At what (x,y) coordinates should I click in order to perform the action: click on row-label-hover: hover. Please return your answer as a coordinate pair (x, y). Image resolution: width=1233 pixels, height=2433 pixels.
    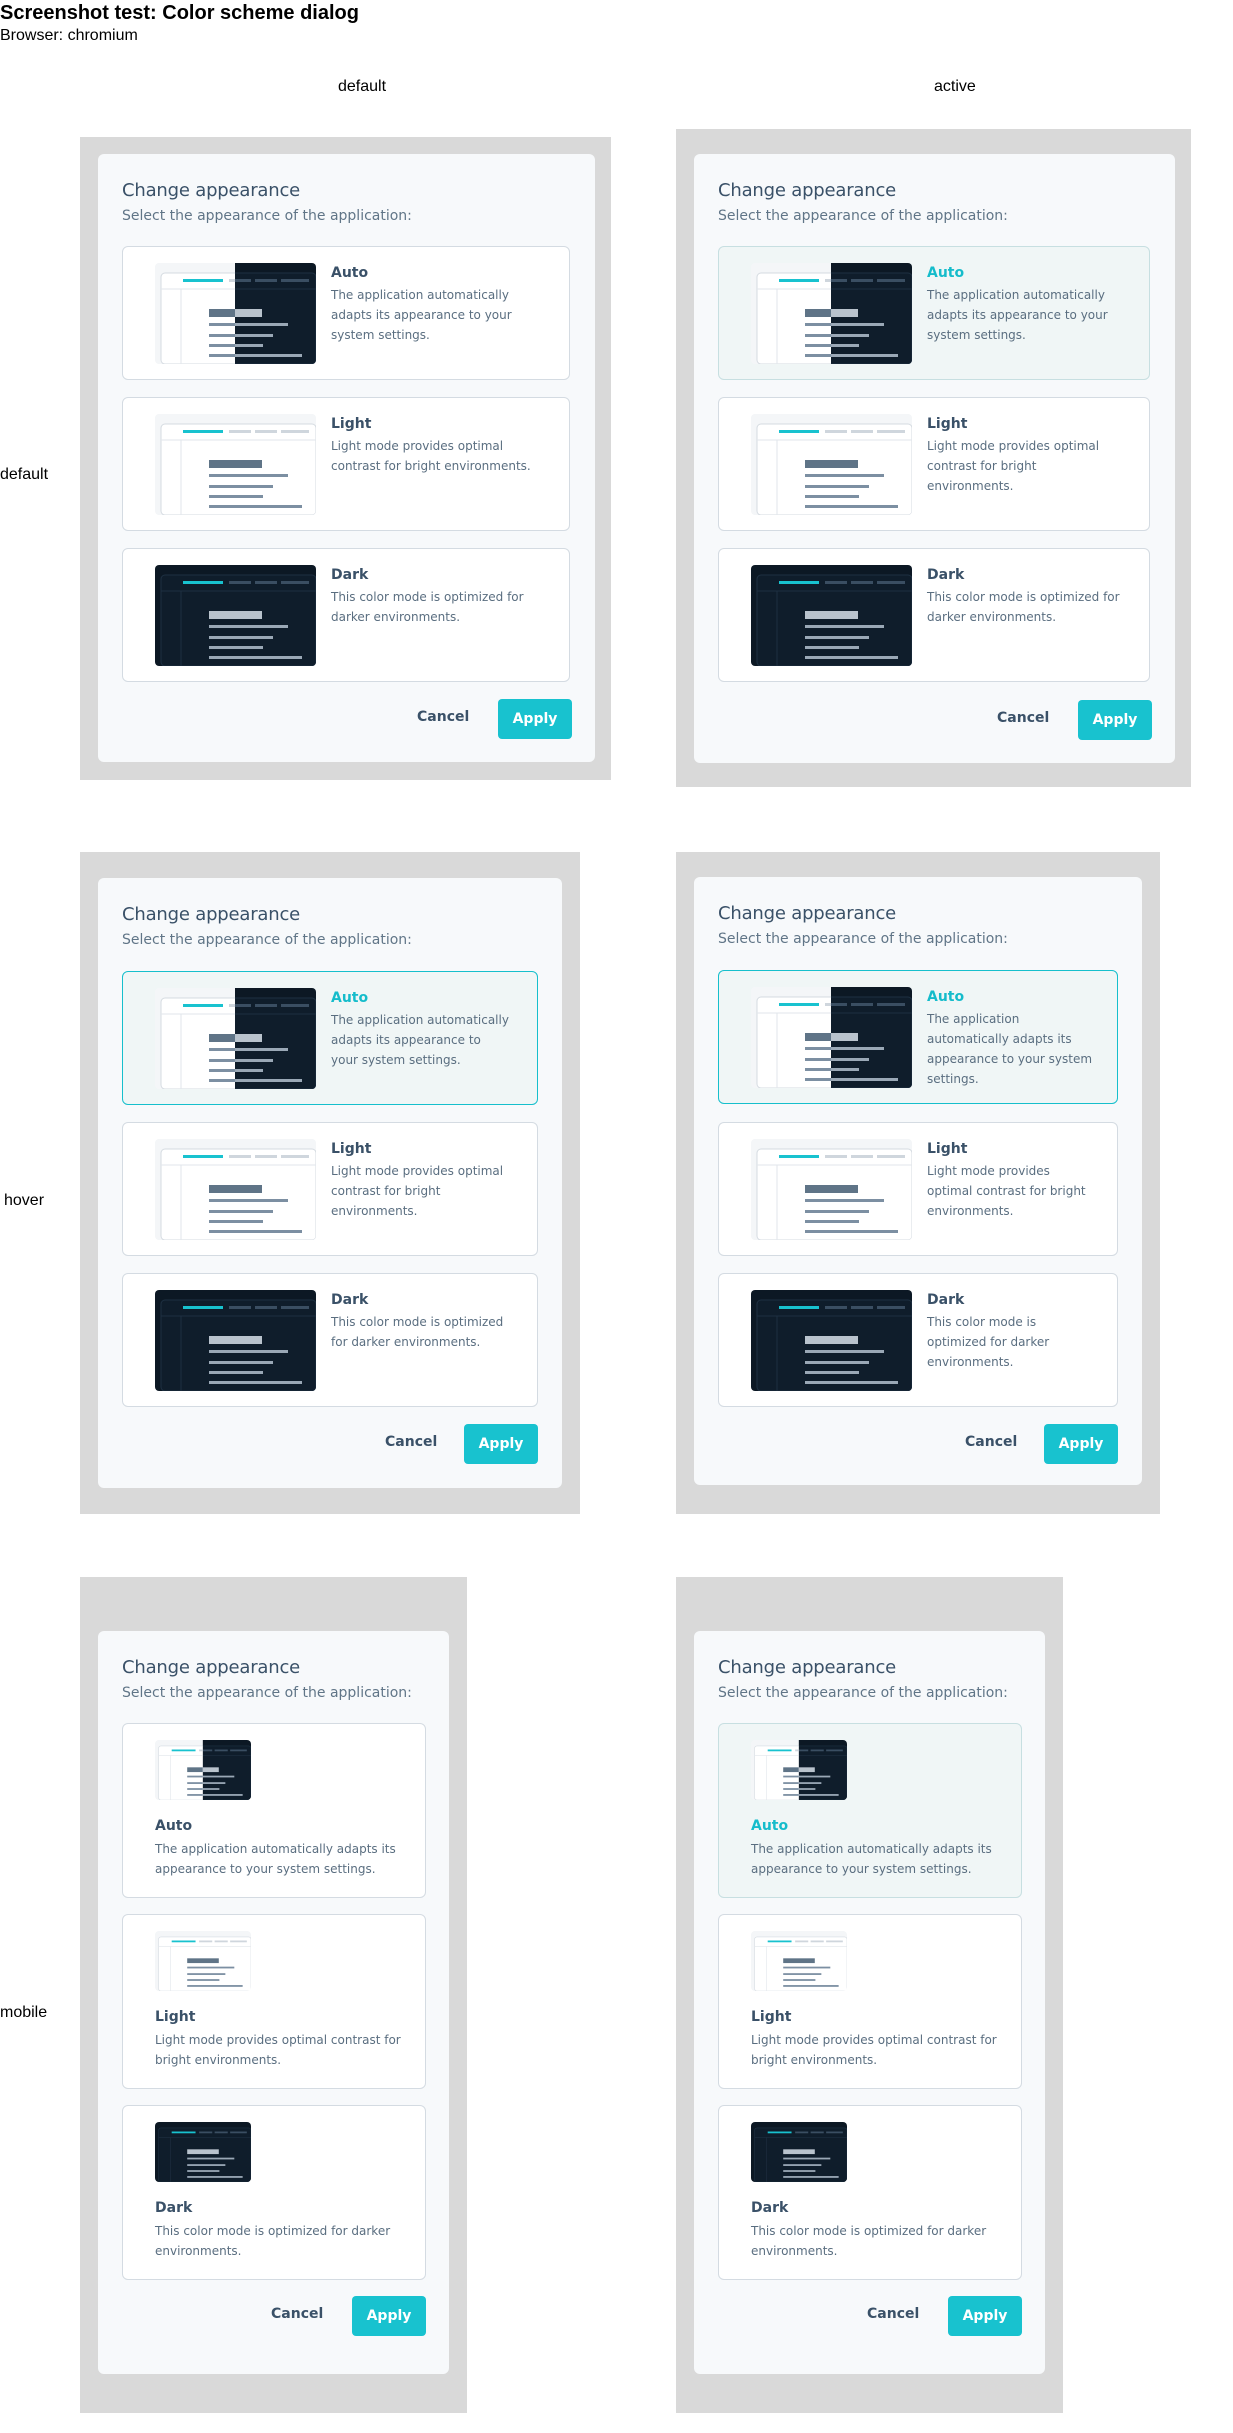
    Looking at the image, I should click on (24, 1200).